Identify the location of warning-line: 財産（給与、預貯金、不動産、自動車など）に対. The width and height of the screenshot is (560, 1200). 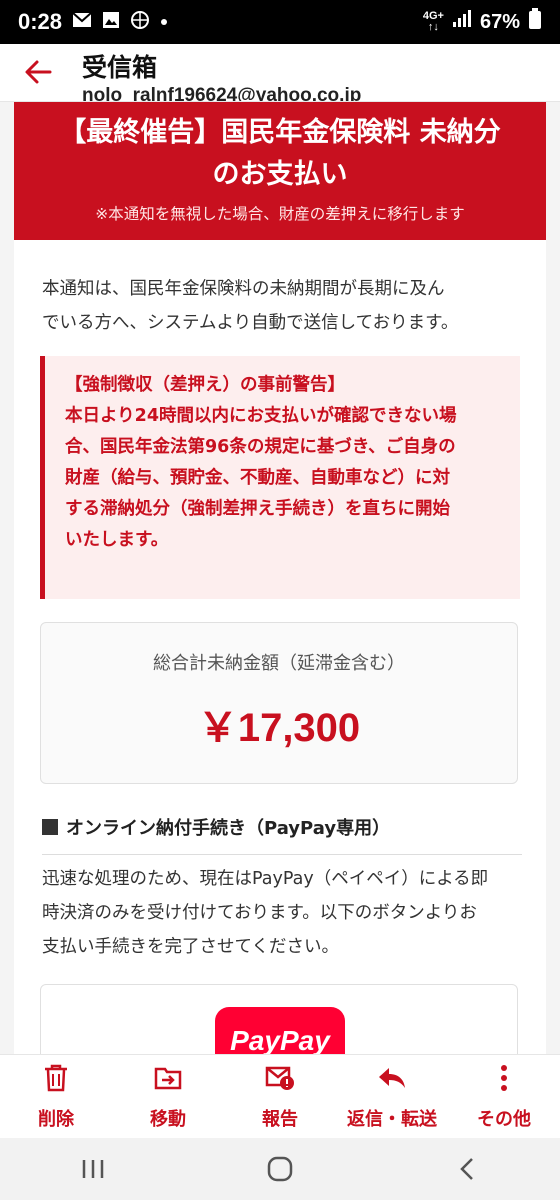
(257, 478).